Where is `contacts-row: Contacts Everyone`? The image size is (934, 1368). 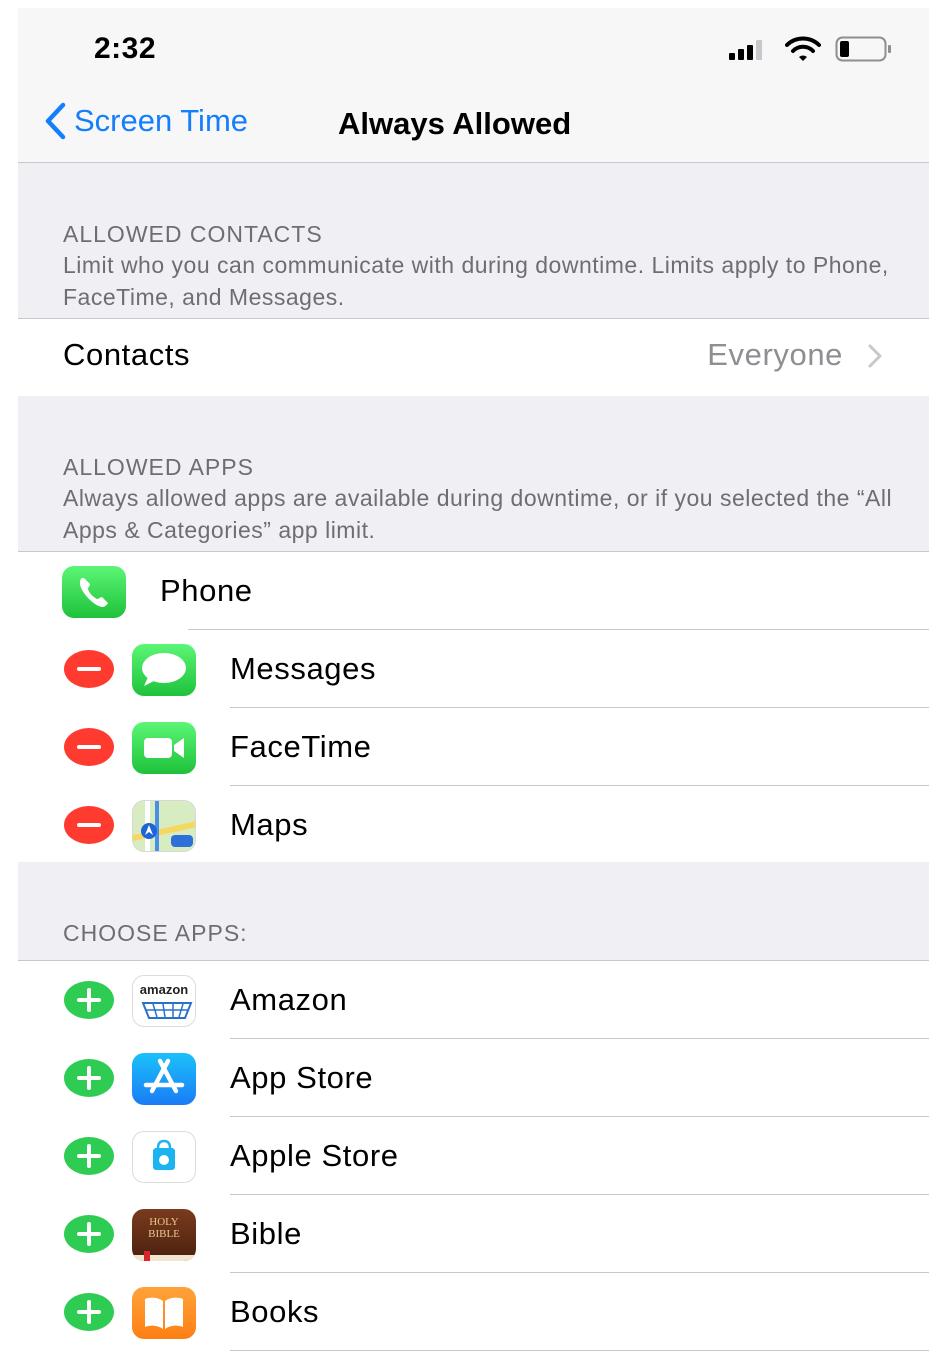 contacts-row: Contacts Everyone is located at coordinates (473, 357).